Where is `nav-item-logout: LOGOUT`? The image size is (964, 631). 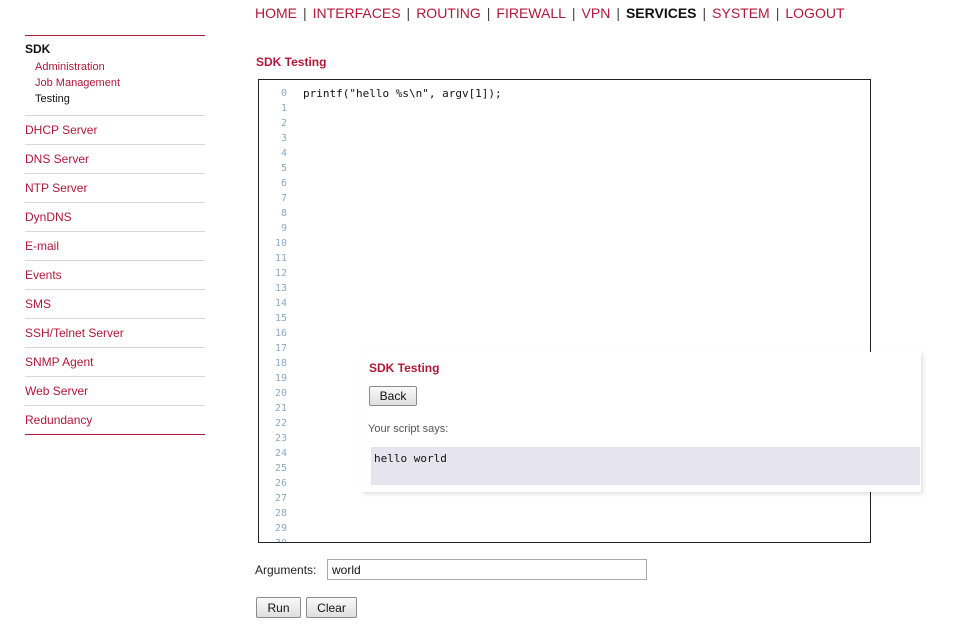
nav-item-logout: LOGOUT is located at coordinates (814, 13).